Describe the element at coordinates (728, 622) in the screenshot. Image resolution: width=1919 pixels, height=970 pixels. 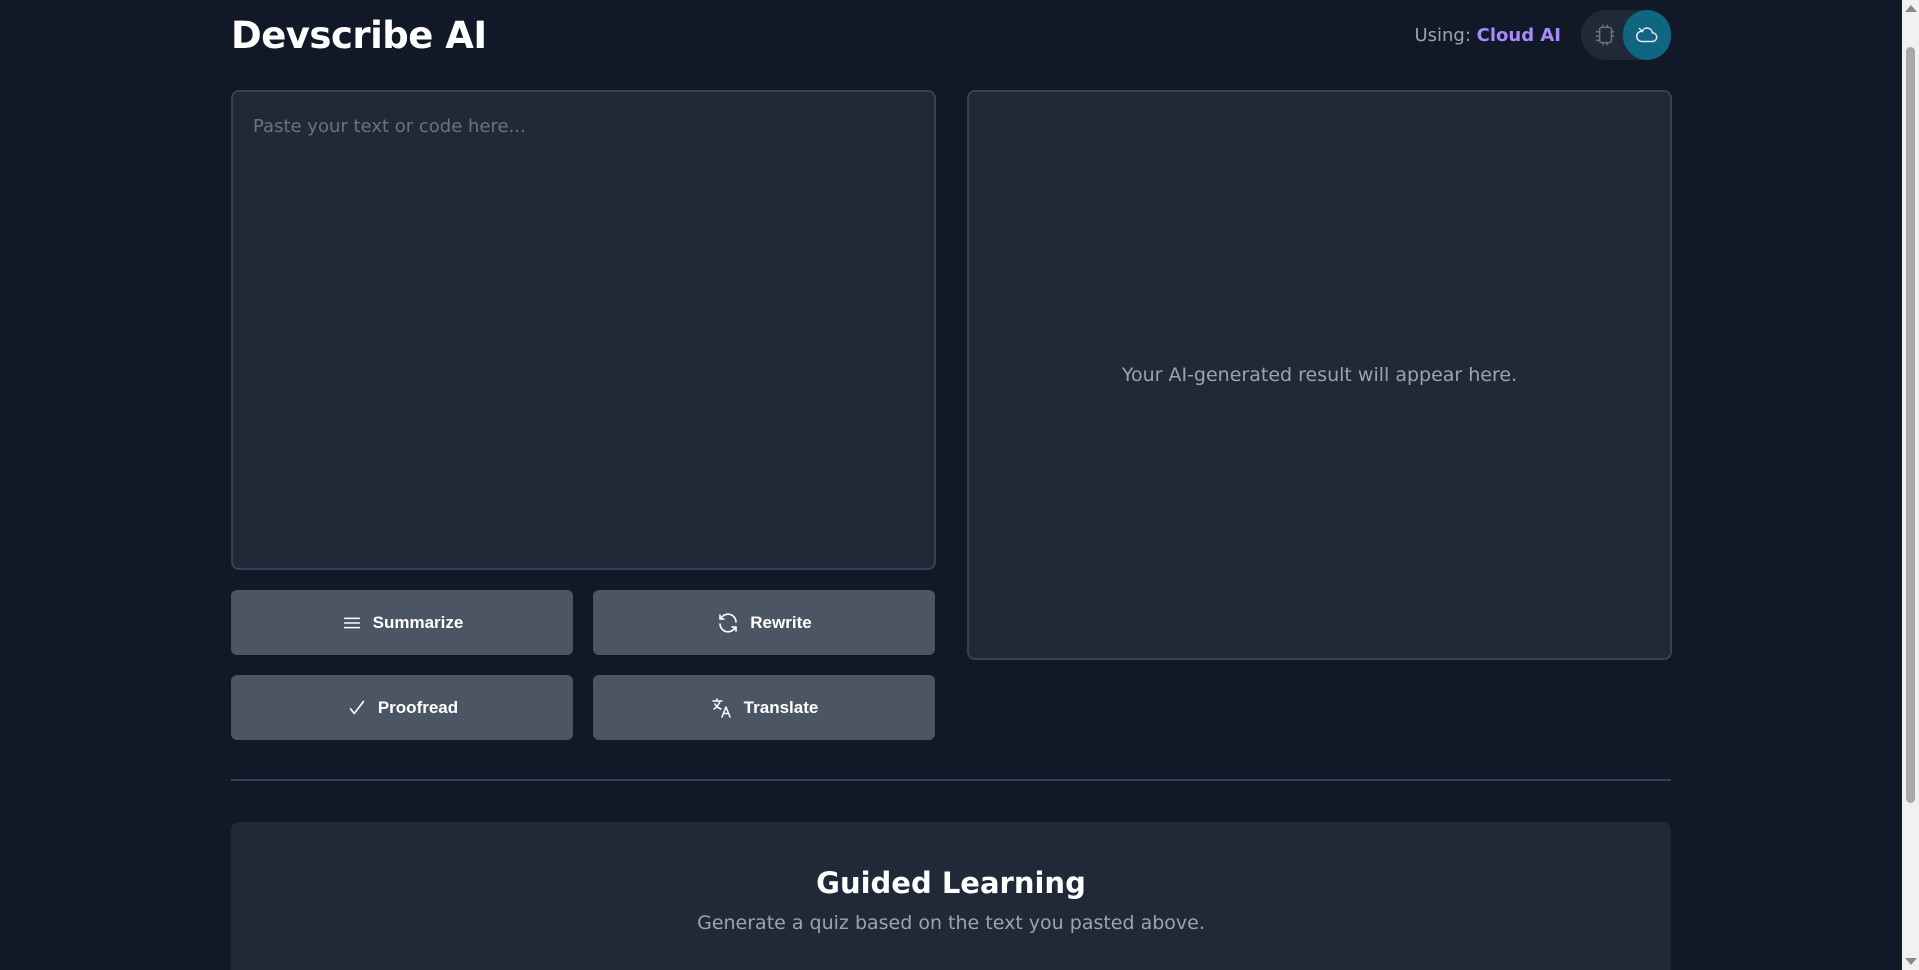
I see `refresh-icon` at that location.